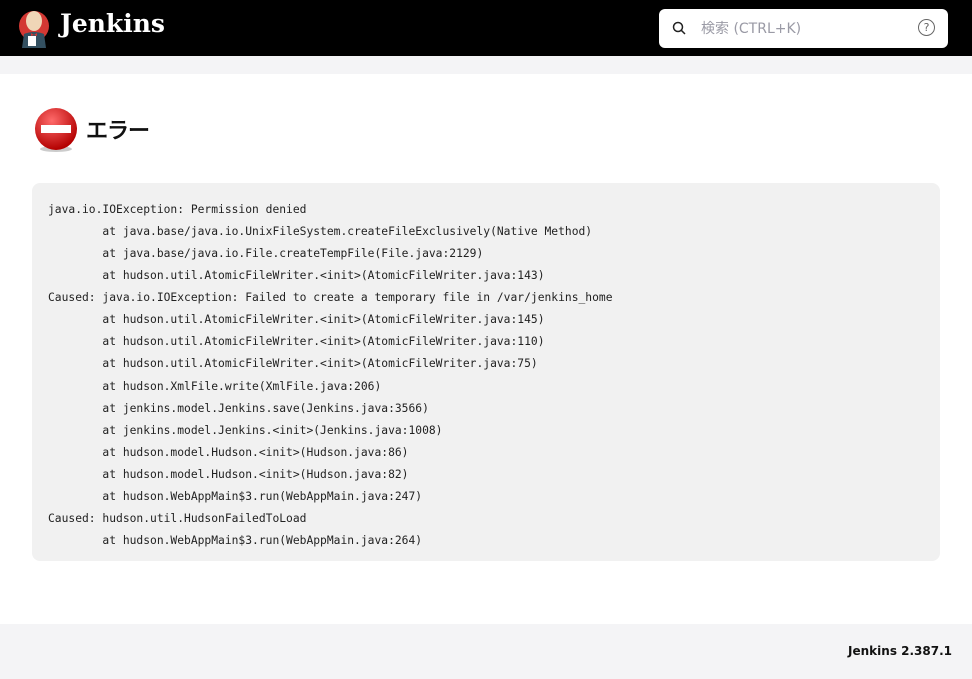 Image resolution: width=972 pixels, height=679 pixels. I want to click on footer: Jenkins 2.387.1, so click(486, 651).